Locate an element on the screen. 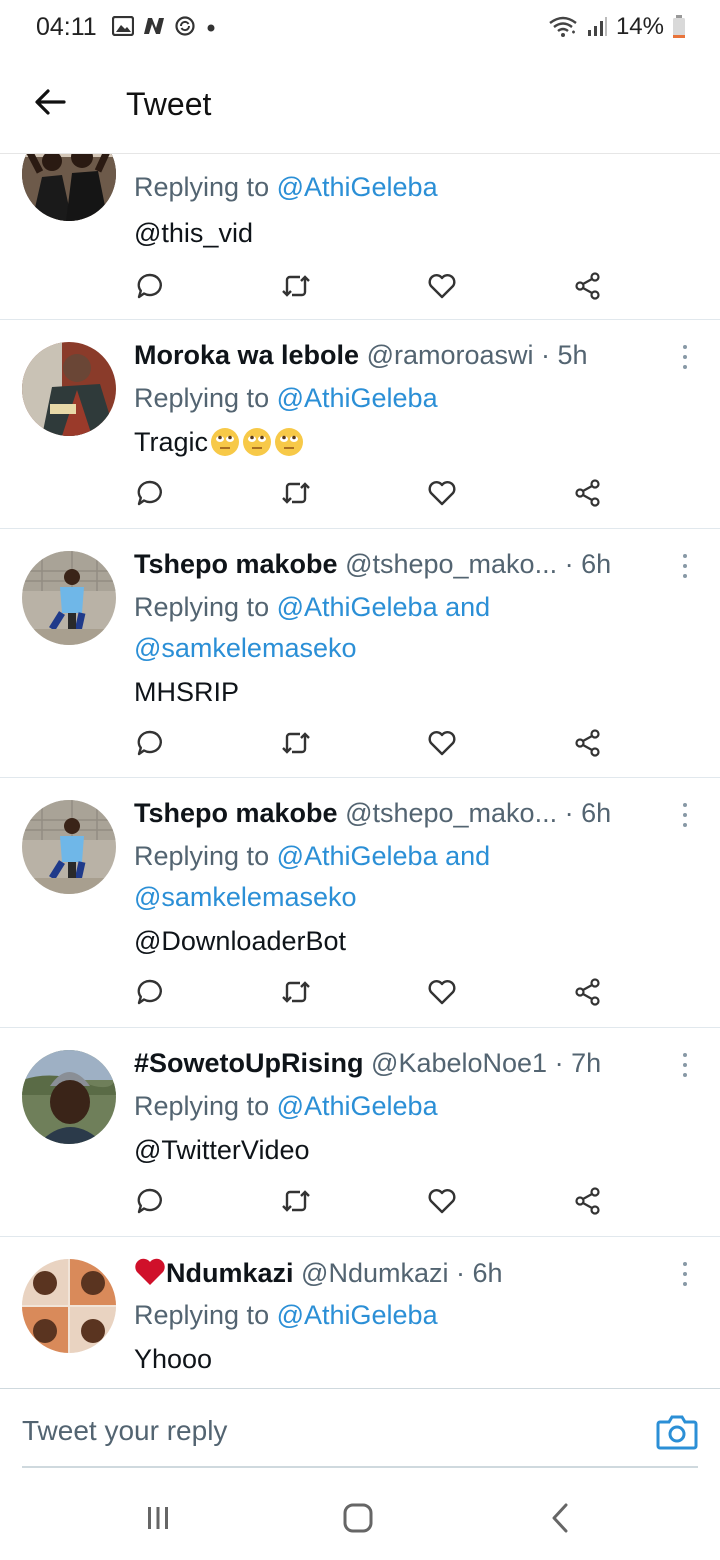  tweet-text-content: Tragic is located at coordinates (171, 442).